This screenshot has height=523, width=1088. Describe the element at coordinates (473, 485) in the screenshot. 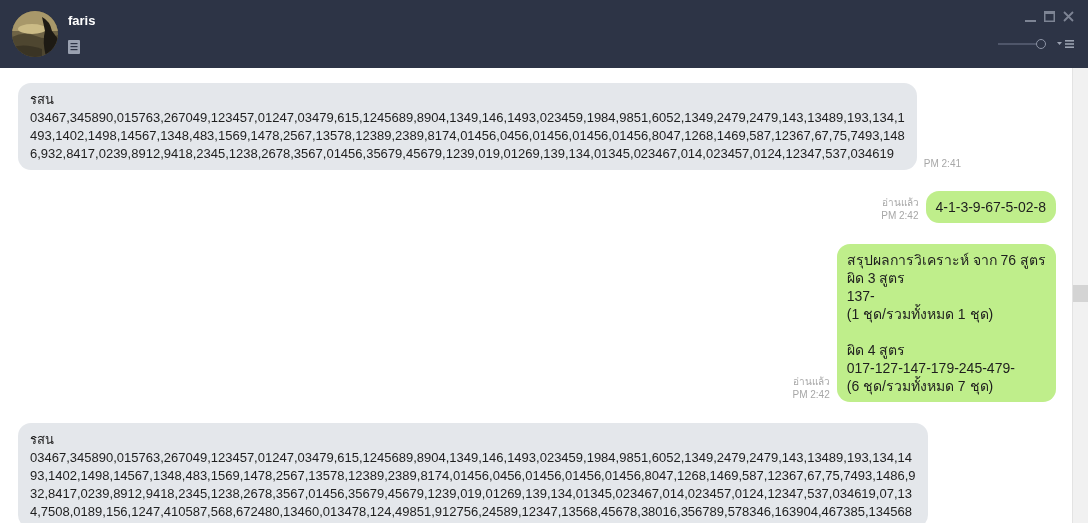

I see `message-text: 03467,345890,015763,267049,123457,01247,03479,615,1245689,8904,1349,146,1493,023459,1984,9851,6052,1349,2479,2479,143,13489,193,134,14 93,1402,1498,14567,1348,483,1569,1478,2567,13578,12389,2389,8174,01456,0456,01456,01456,01456,8047,1268,1469,587,12367,67,75,7493,1486,9 32,8417,0239,8912,9418,2345,1238,2678,3567,01456,35679,45679,1239,019,01269,139,134,01345,023467,014,023457,0124,12347,537,034619,07,13 4,7508,0189,156,1247,410587,568,672480,13460,013478,124,49851,912756,24589,12347,13568,45678,38016,356789,578346,163904,467385,134568` at that location.